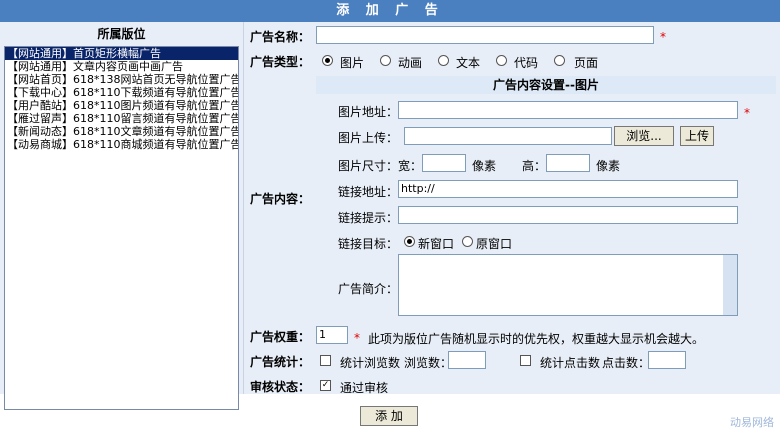  I want to click on slot-panel-title: 所属版位, so click(121, 34).